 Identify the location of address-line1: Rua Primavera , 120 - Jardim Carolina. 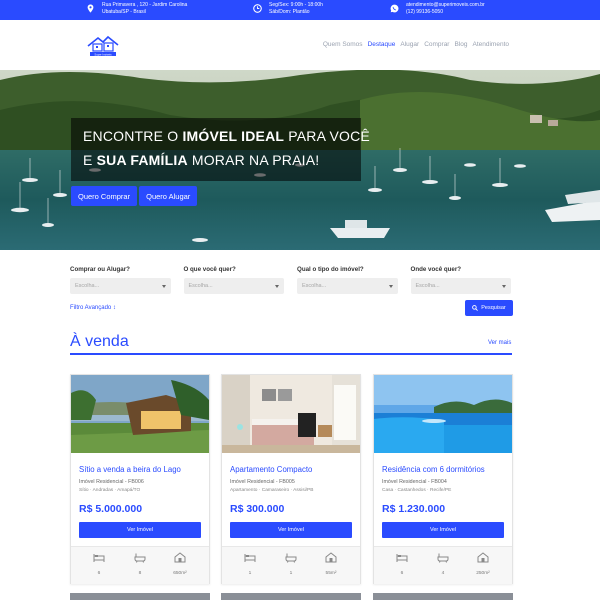
(145, 5).